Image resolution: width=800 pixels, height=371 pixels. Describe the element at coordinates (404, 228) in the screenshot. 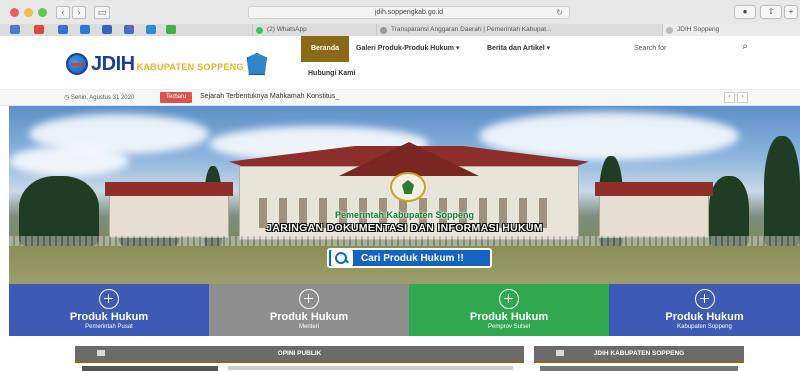

I see `hero-title: JARINGAN DOKUMENTASI DAN INFORMASI HUKUM` at that location.